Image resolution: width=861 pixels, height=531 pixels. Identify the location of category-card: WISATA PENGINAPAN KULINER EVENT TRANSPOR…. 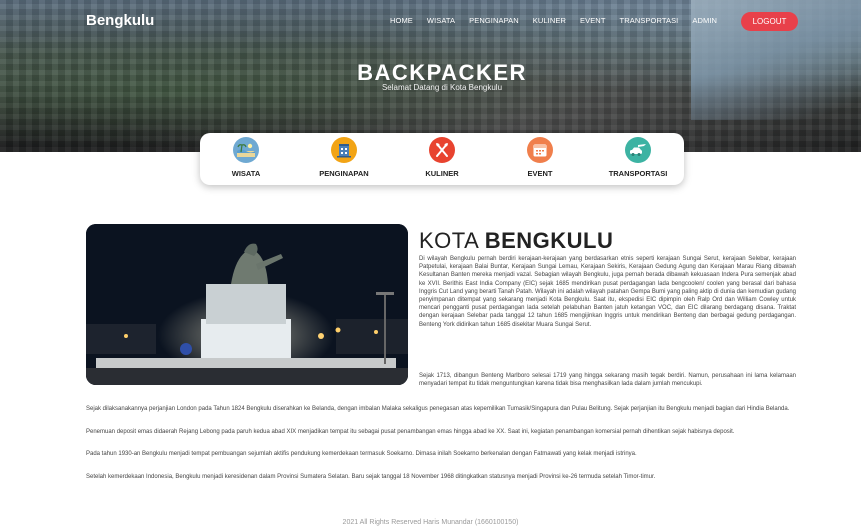
(442, 159).